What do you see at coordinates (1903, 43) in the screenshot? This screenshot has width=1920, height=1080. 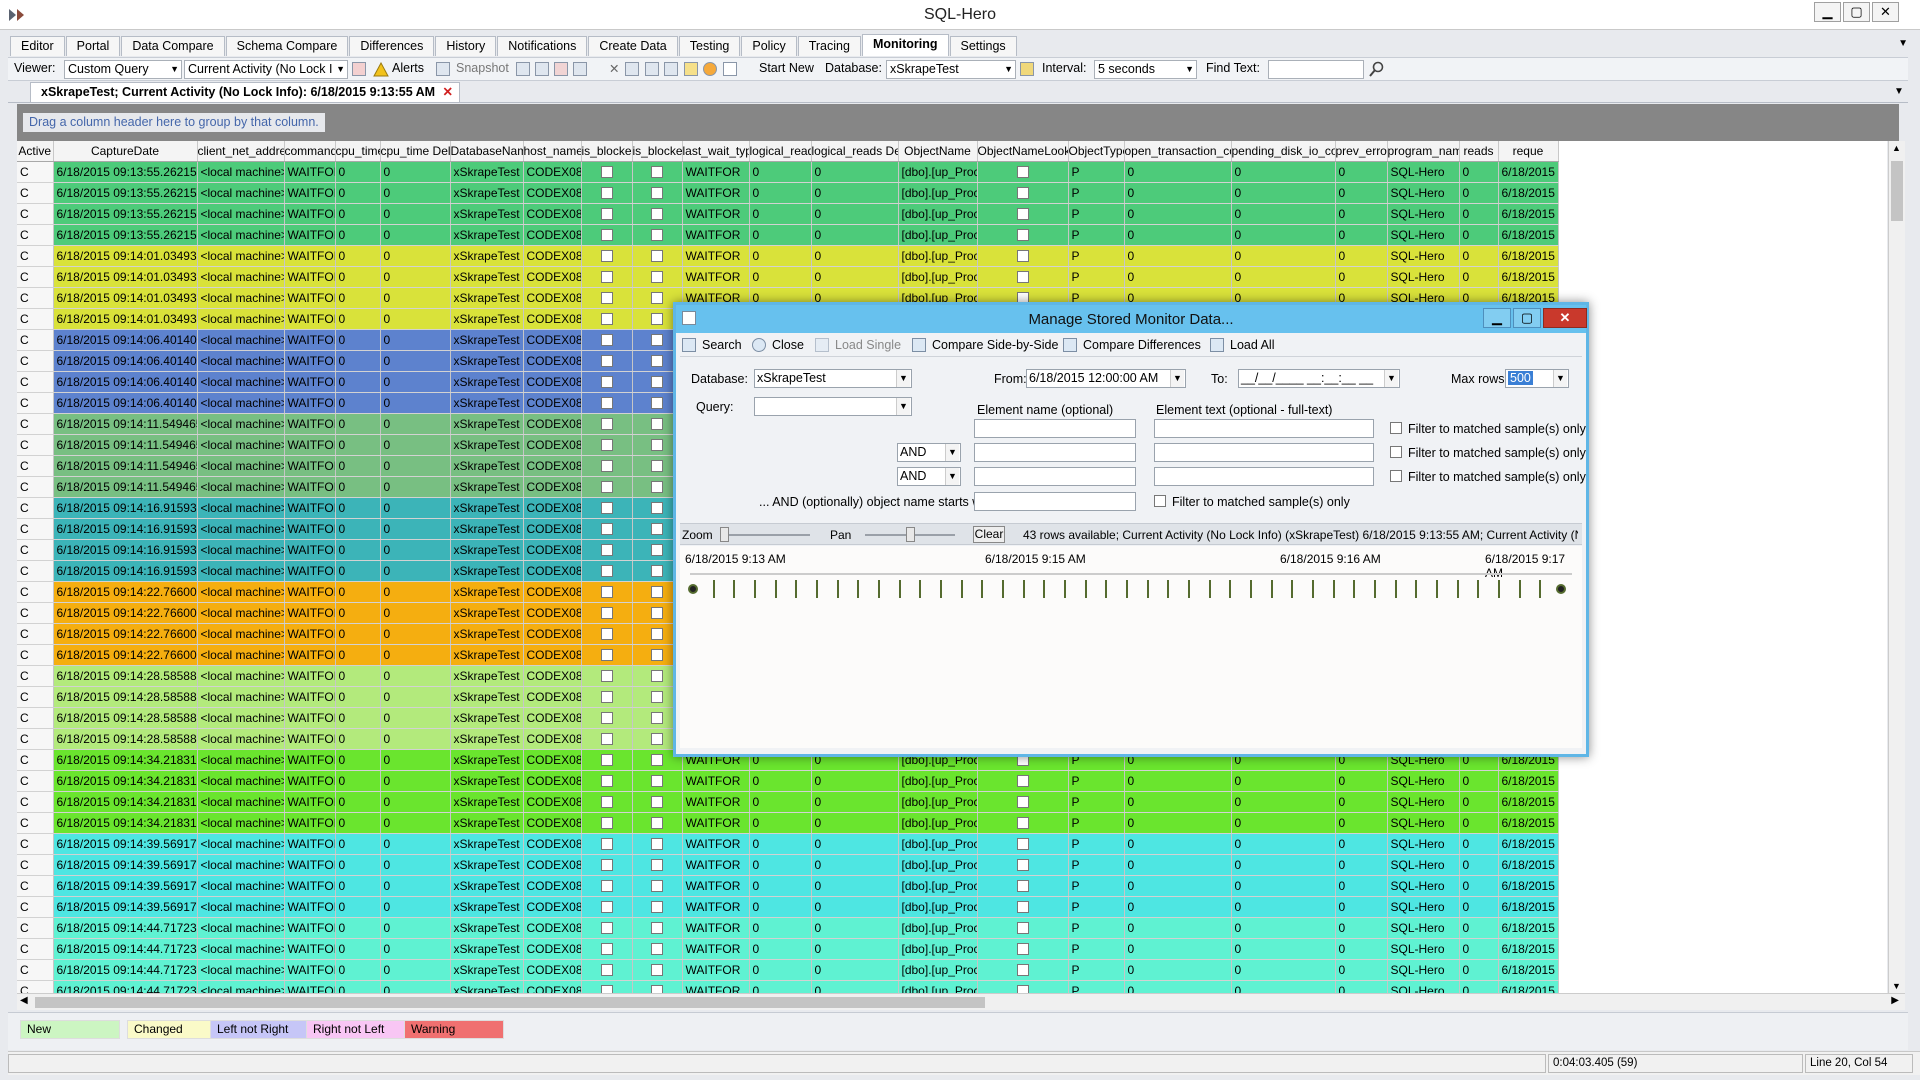 I see `chevron-down-icon: ▼` at bounding box center [1903, 43].